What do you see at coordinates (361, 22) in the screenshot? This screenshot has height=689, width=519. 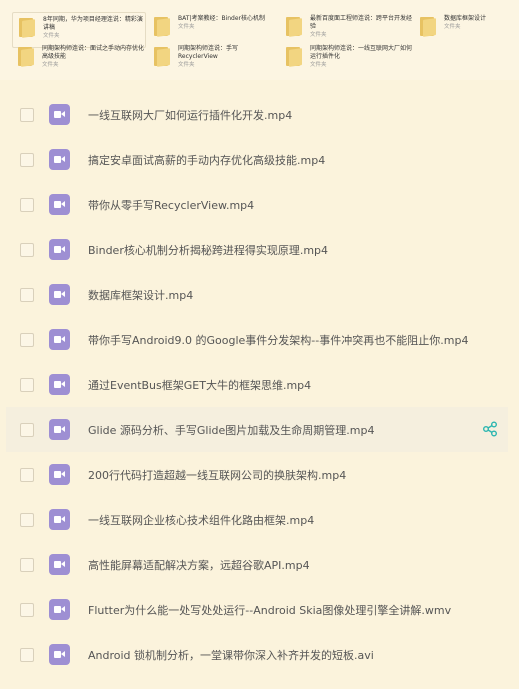 I see `folder-title: 最新百度面工程师连说：跨平台开发经验` at bounding box center [361, 22].